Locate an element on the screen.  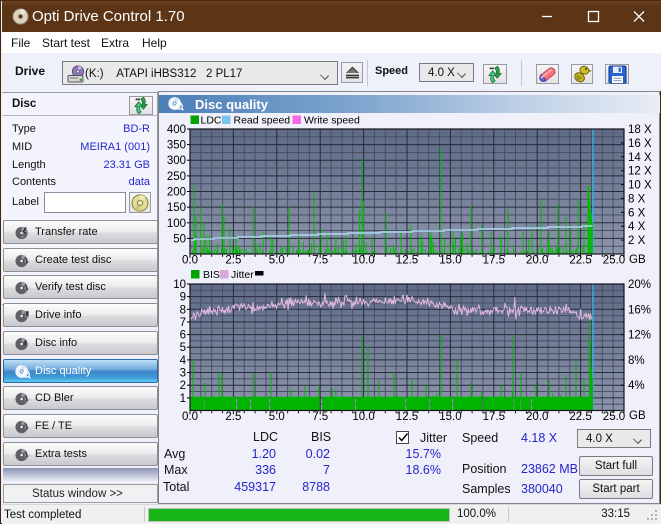
svg-text: 5.0 is located at coordinates (277, 417).